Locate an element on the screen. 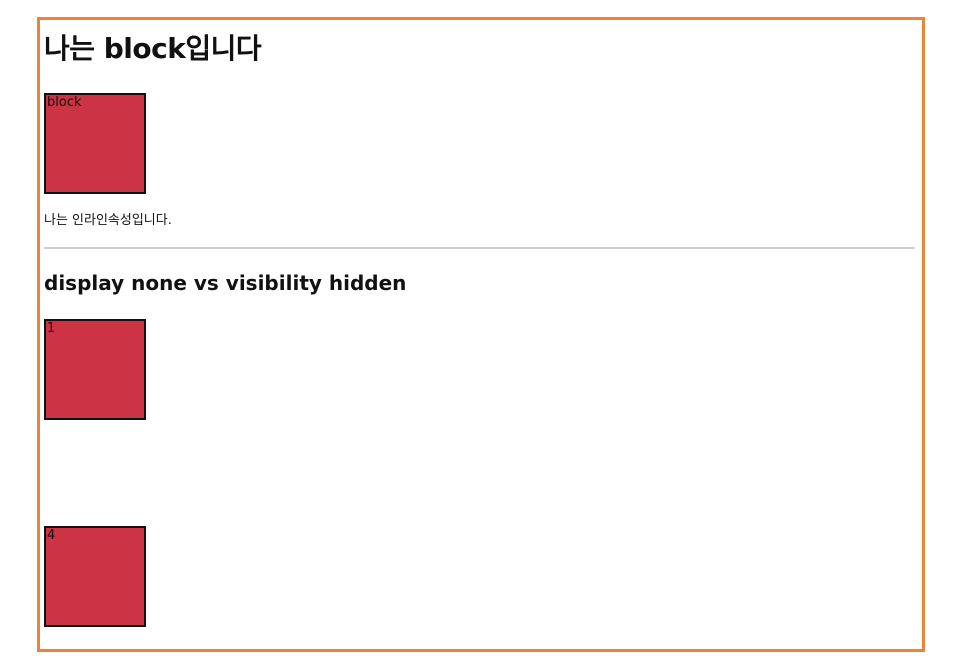  box-4-label: 4 is located at coordinates (51, 535).